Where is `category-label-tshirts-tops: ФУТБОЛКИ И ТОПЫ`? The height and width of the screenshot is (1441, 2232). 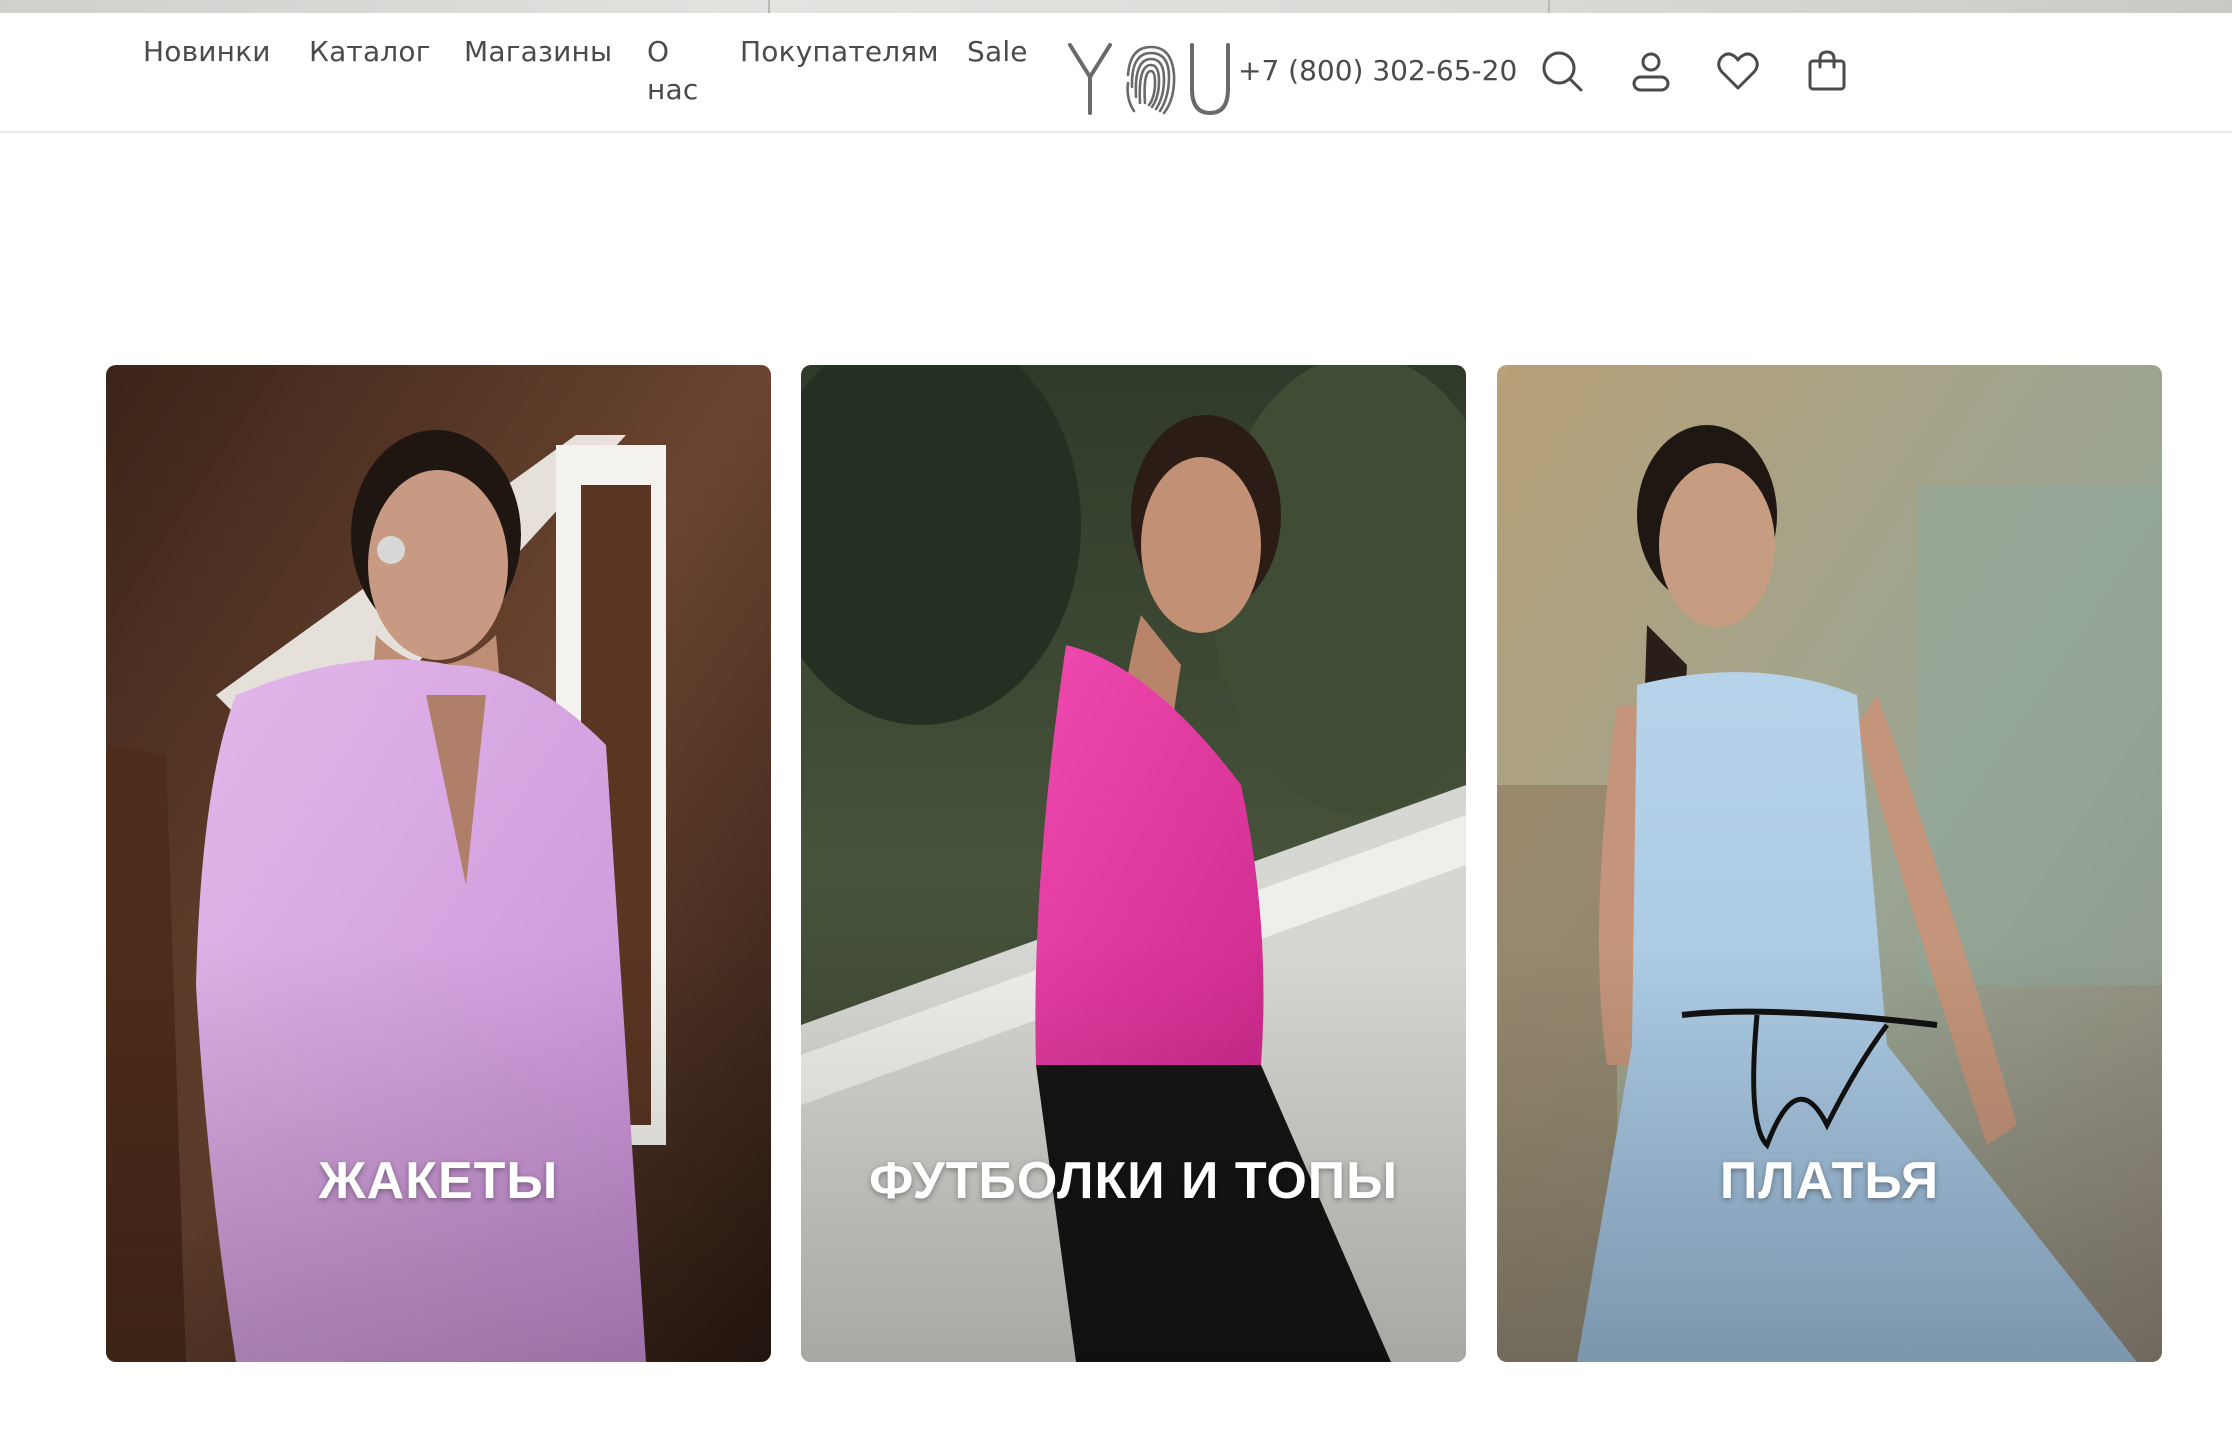
category-label-tshirts-tops: ФУТБОЛКИ И ТОПЫ is located at coordinates (1133, 1181).